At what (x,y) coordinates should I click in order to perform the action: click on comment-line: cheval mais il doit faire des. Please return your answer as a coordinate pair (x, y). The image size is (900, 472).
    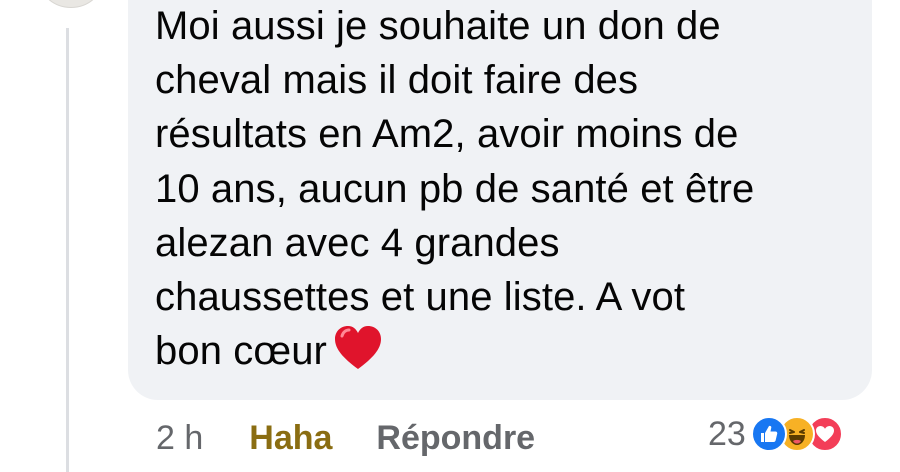
    Looking at the image, I should click on (397, 80).